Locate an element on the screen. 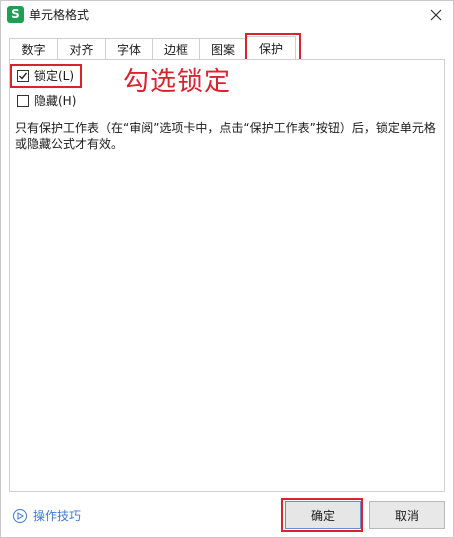  hidden-checkbox-row: 隐藏(H) is located at coordinates (46, 101).